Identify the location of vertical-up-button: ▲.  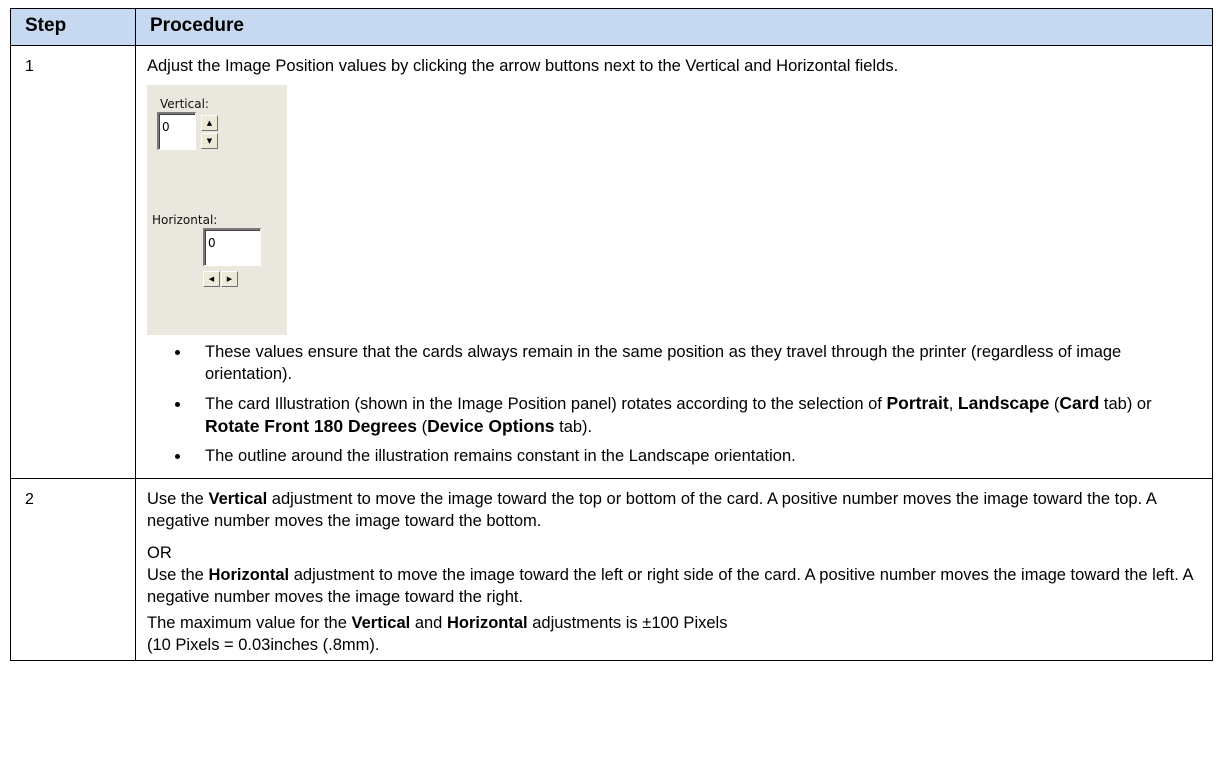
(209, 123).